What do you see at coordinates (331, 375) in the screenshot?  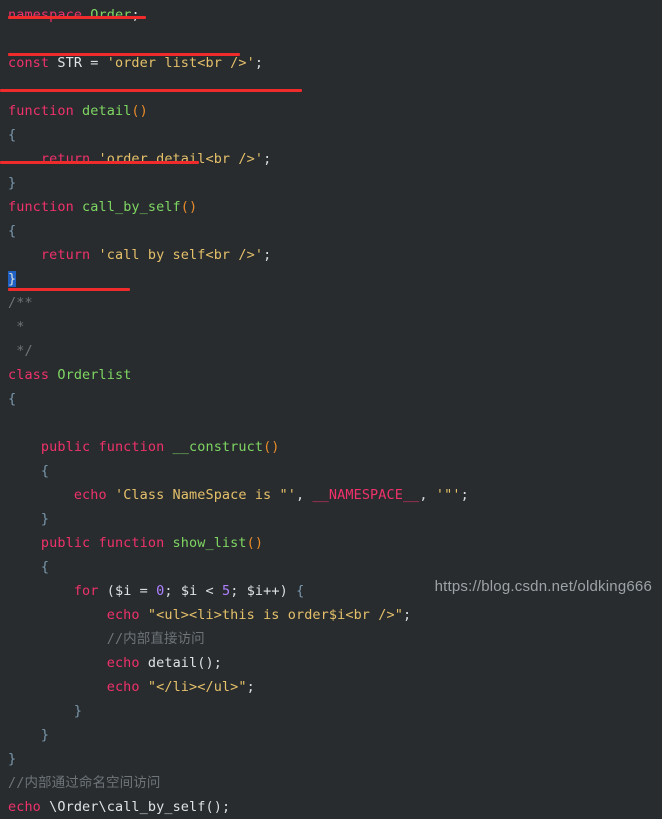 I see `code-line: class Orderlist` at bounding box center [331, 375].